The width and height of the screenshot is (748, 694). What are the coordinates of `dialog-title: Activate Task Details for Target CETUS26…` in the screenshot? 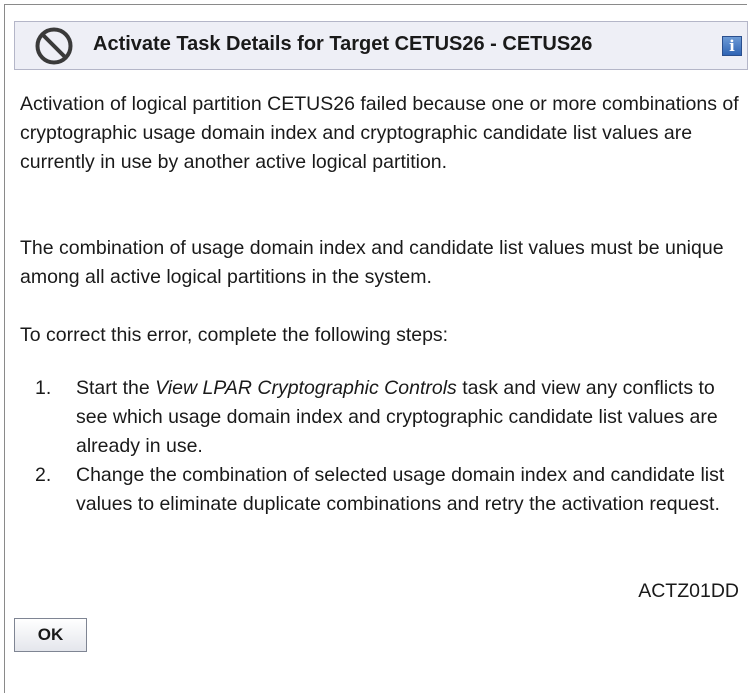 It's located at (343, 44).